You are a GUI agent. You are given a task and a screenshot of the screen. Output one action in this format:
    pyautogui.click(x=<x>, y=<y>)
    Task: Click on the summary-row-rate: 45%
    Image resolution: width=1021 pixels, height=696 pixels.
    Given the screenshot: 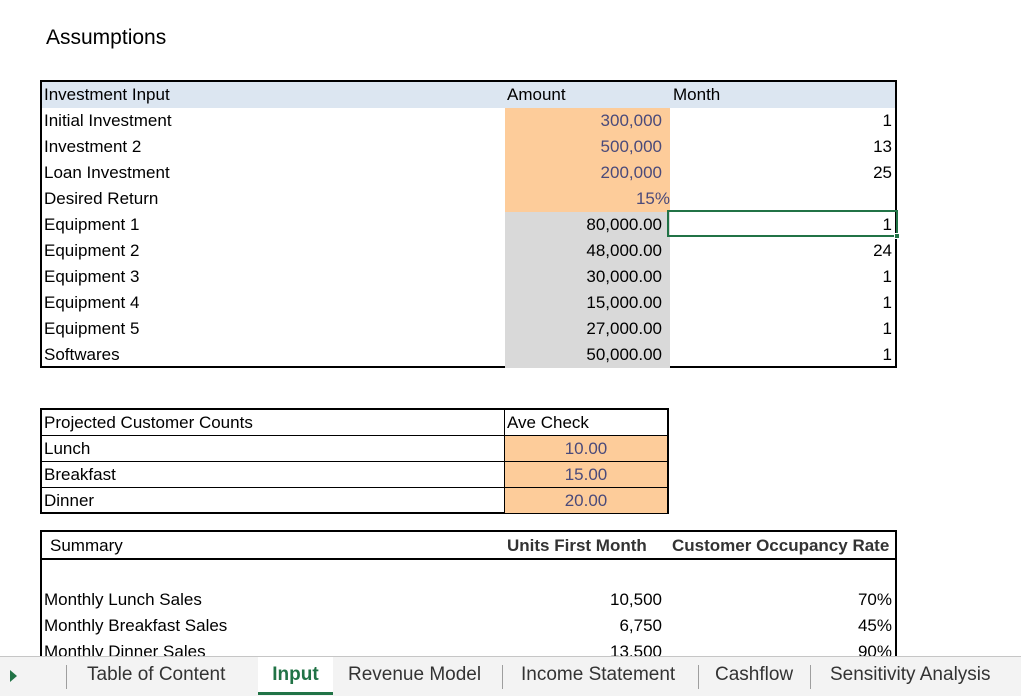 What is the action you would take?
    pyautogui.click(x=782, y=626)
    